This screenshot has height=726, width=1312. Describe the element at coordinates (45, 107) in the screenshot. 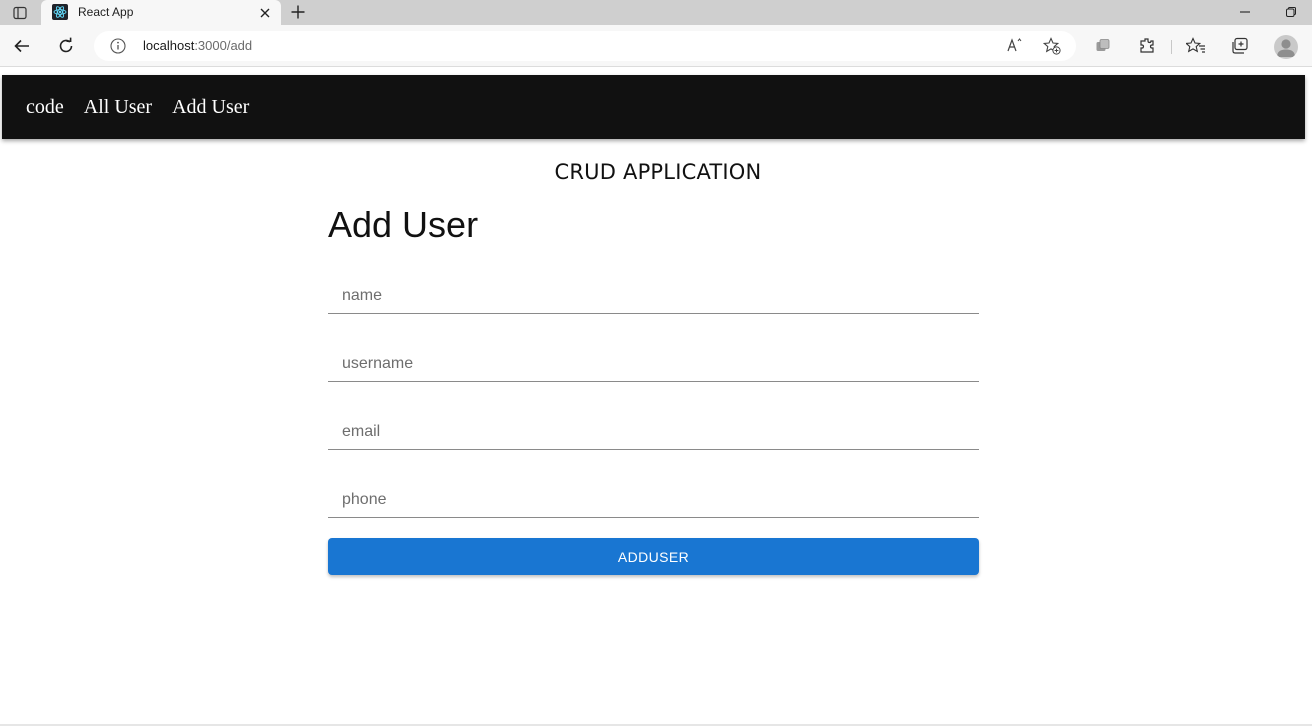

I see `nav-link-code: code` at that location.